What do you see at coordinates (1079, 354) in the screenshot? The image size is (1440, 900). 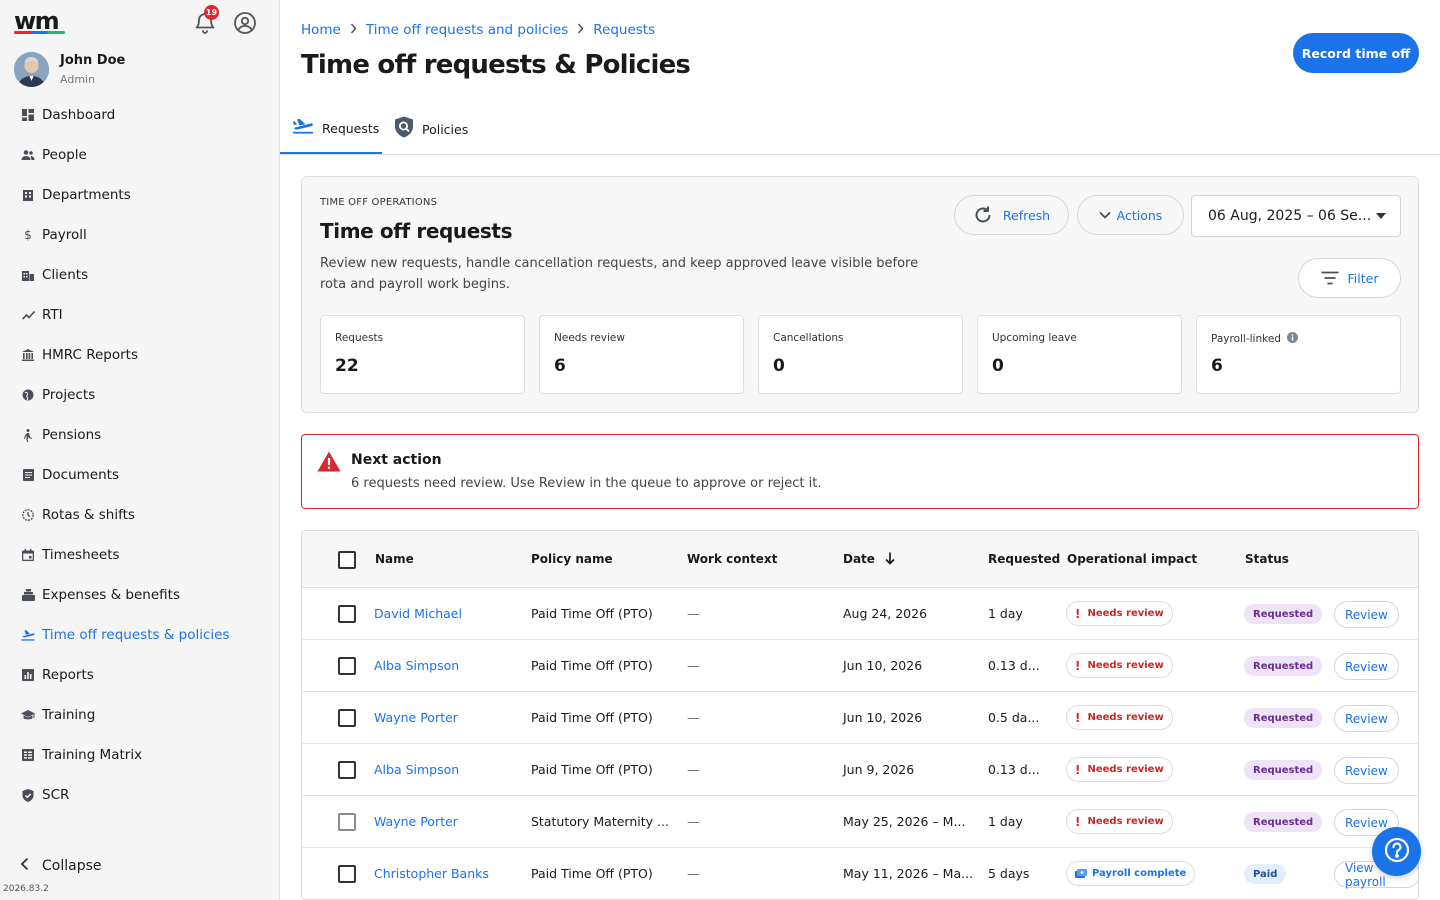 I see `stat-card-upcoming-leave: Upcoming leave 0` at bounding box center [1079, 354].